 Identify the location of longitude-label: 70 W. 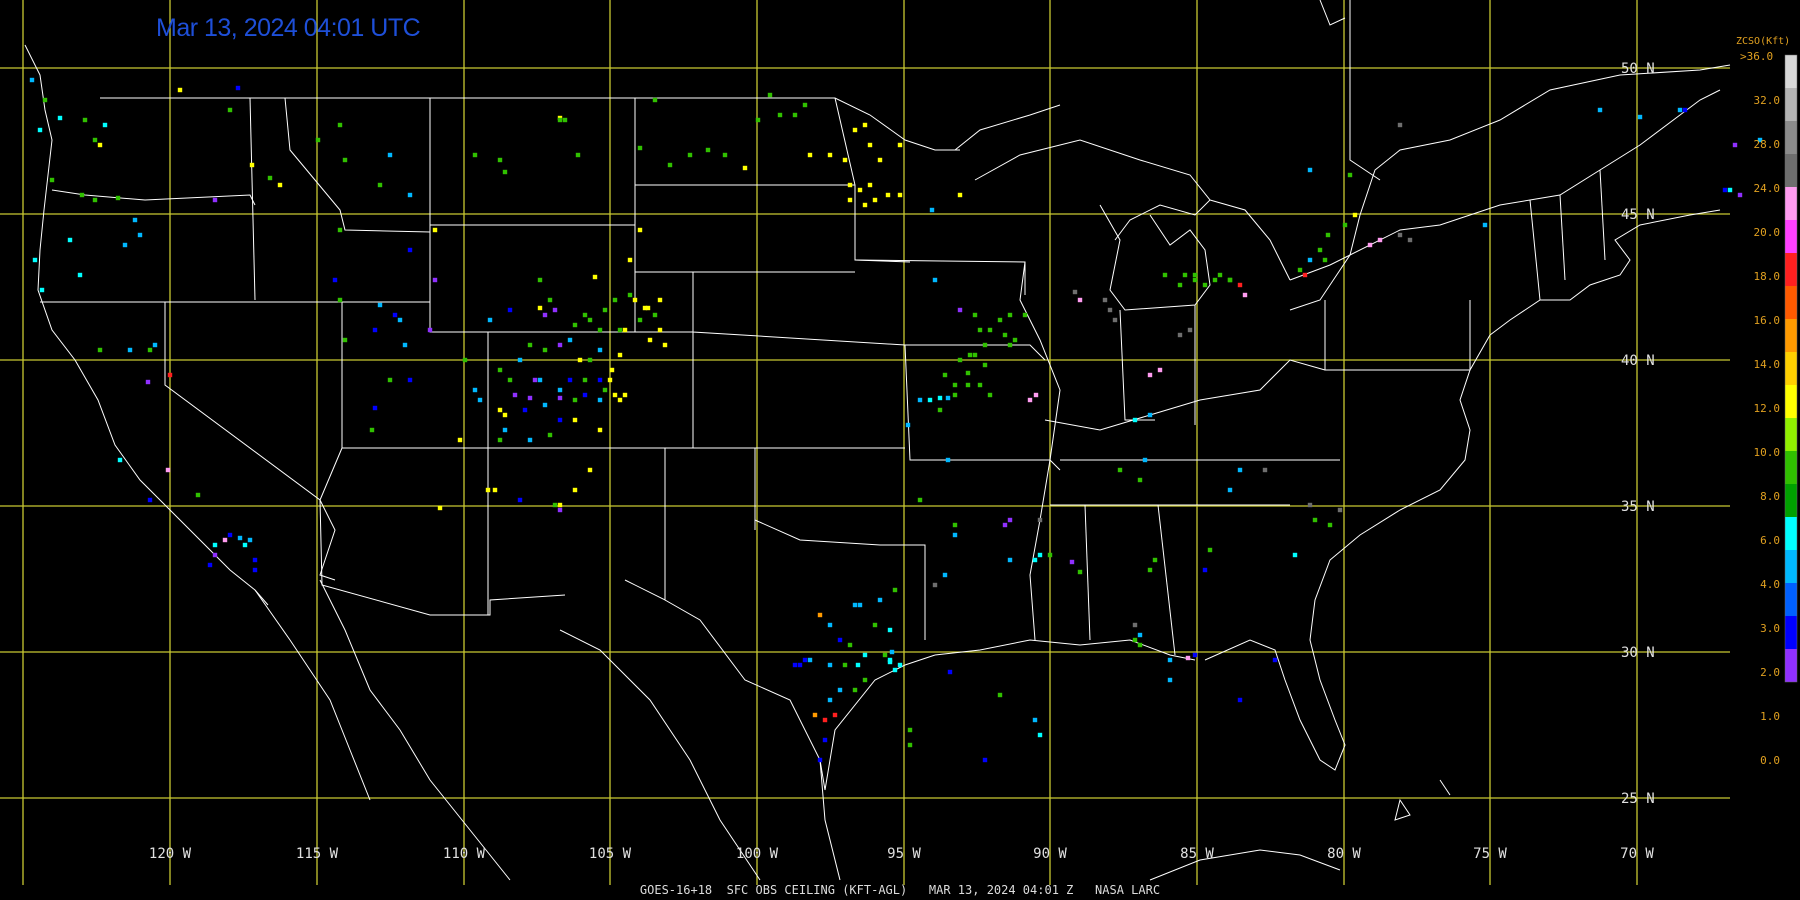
(1637, 854).